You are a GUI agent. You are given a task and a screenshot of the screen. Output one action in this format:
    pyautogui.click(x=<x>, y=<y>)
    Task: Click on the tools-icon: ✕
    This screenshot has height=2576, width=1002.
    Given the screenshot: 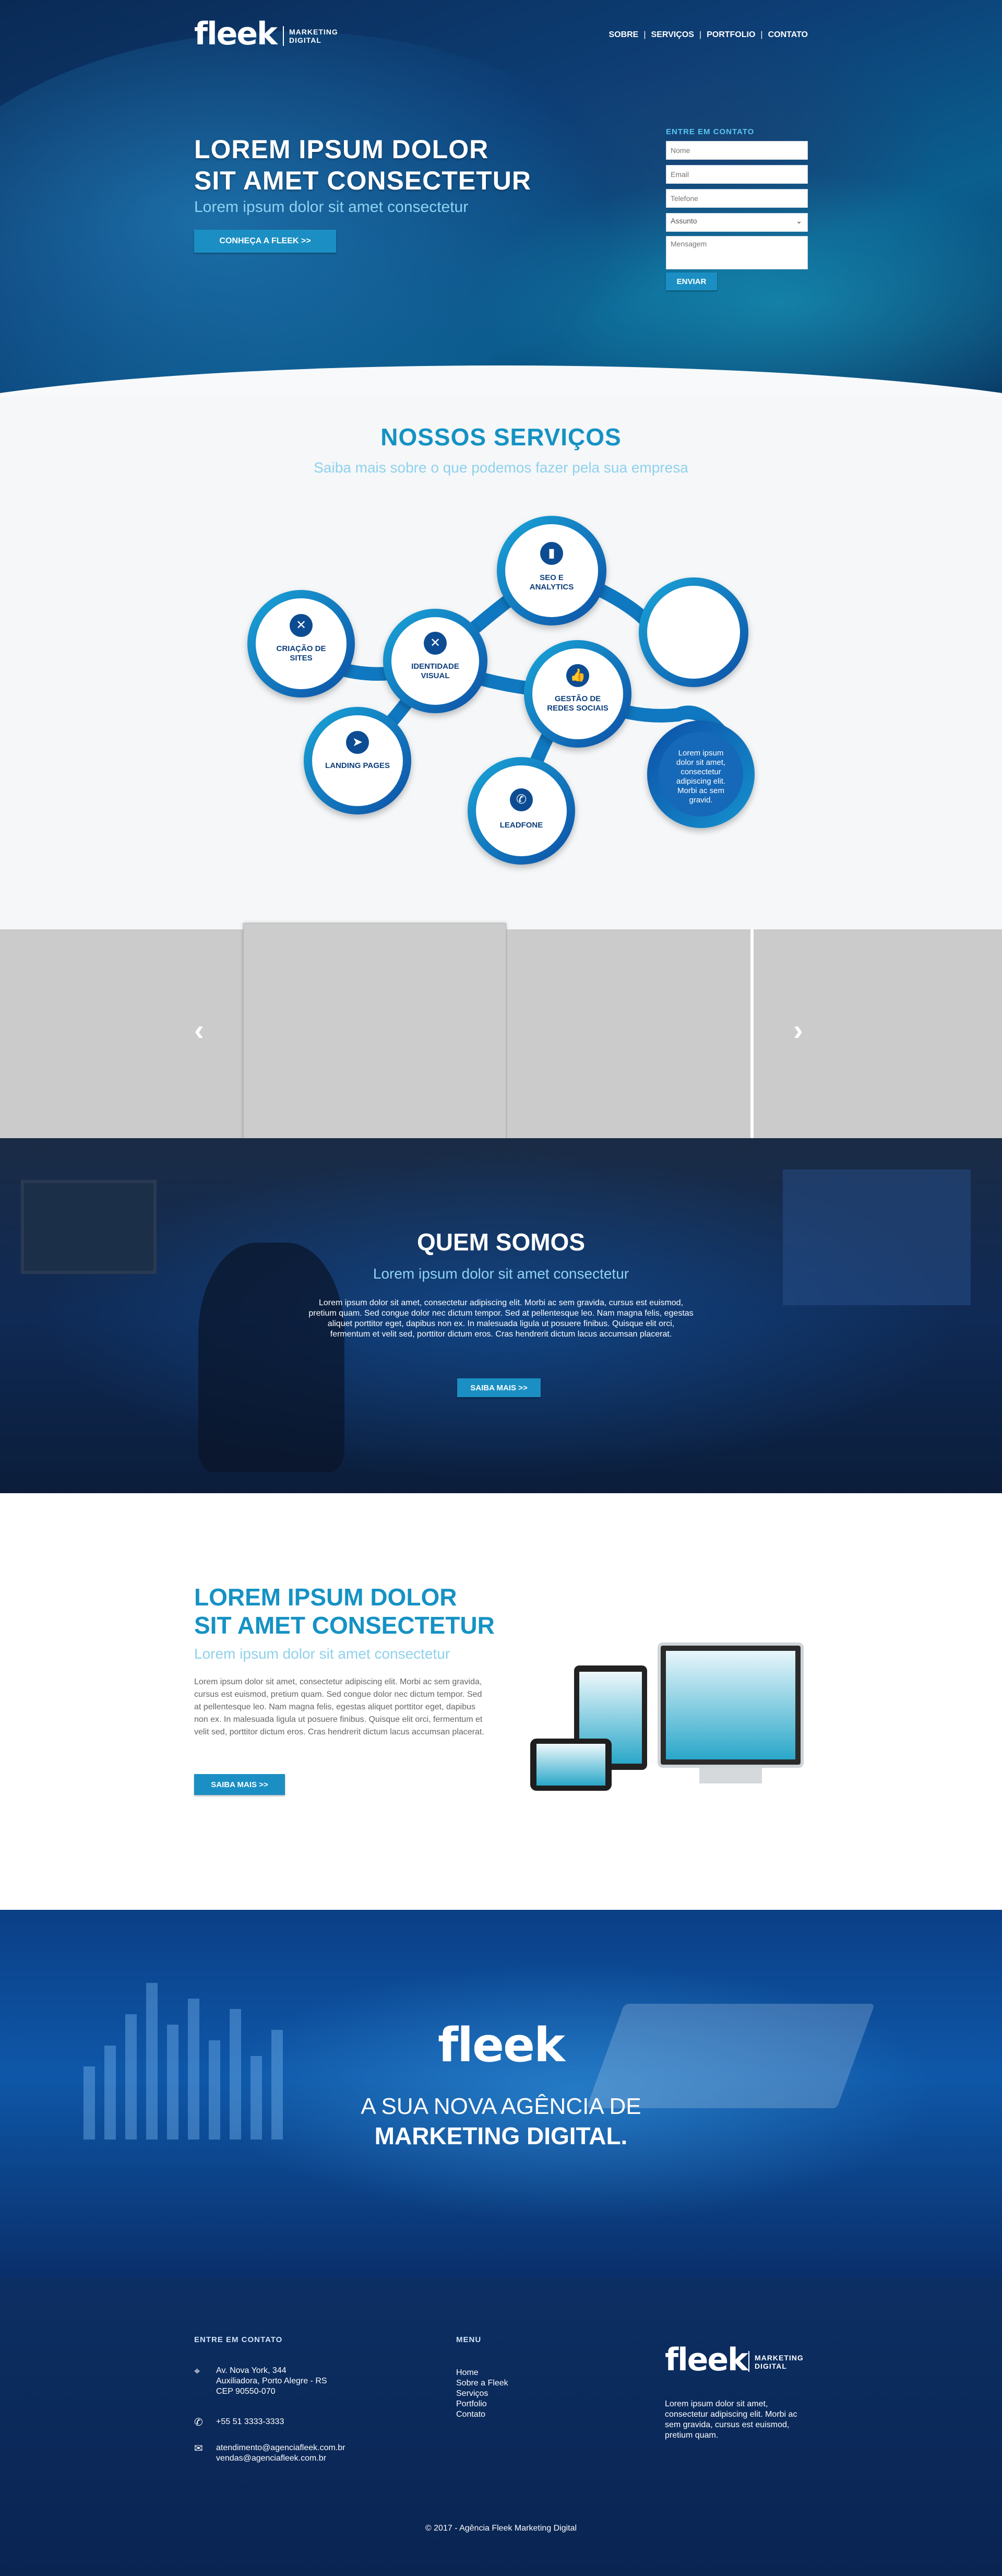 What is the action you would take?
    pyautogui.click(x=435, y=643)
    